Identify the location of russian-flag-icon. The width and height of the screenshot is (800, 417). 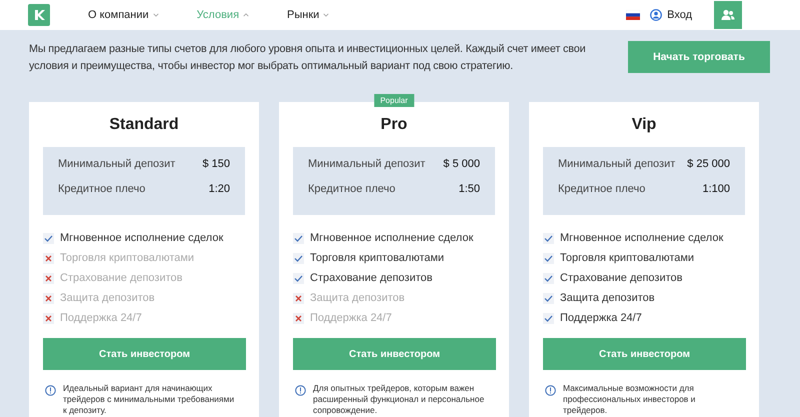
(633, 15).